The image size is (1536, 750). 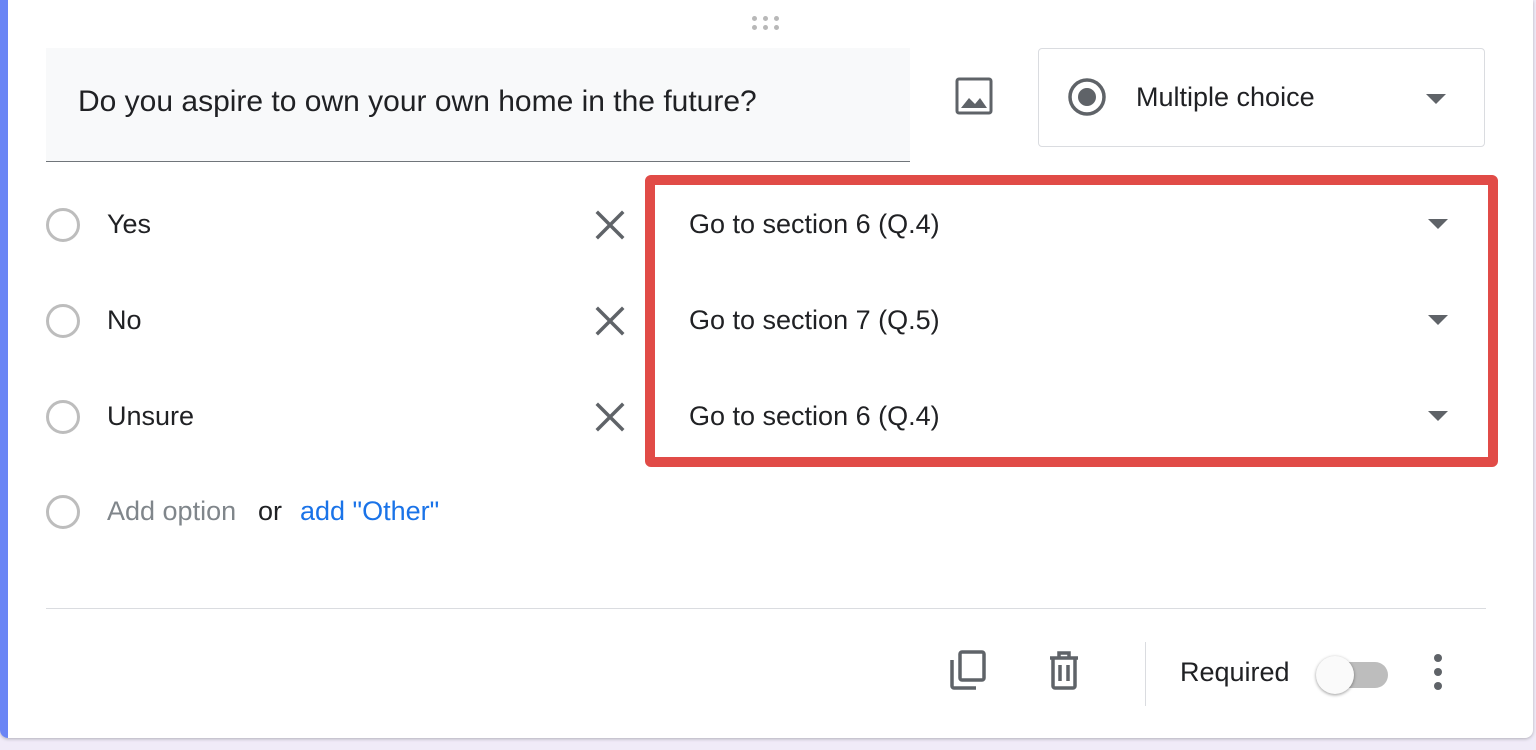 I want to click on add-image-button, so click(x=974, y=96).